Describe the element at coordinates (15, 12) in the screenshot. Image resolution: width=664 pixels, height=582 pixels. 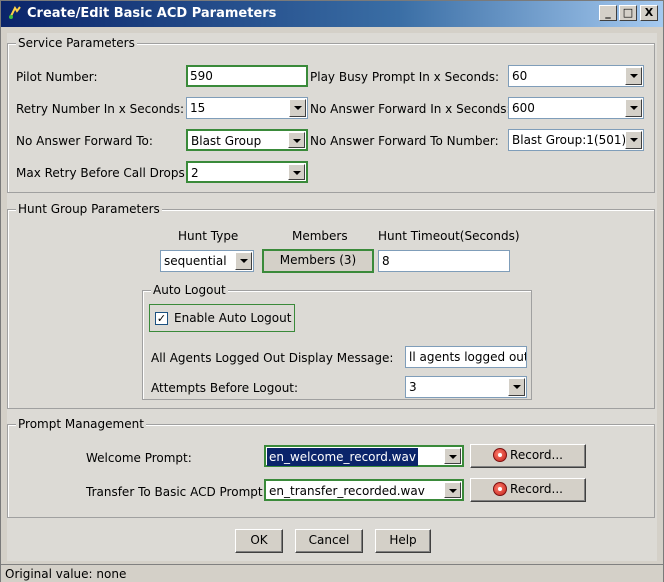
I see `app-icon` at that location.